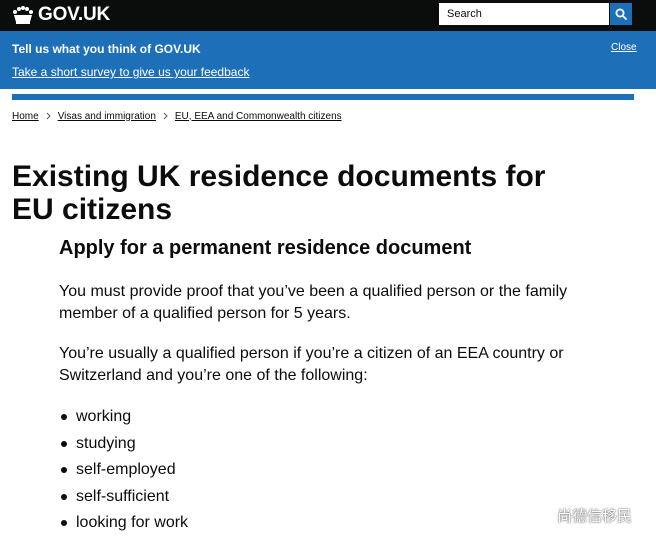 This screenshot has height=545, width=656. I want to click on logo-text: GOV.UK, so click(74, 14).